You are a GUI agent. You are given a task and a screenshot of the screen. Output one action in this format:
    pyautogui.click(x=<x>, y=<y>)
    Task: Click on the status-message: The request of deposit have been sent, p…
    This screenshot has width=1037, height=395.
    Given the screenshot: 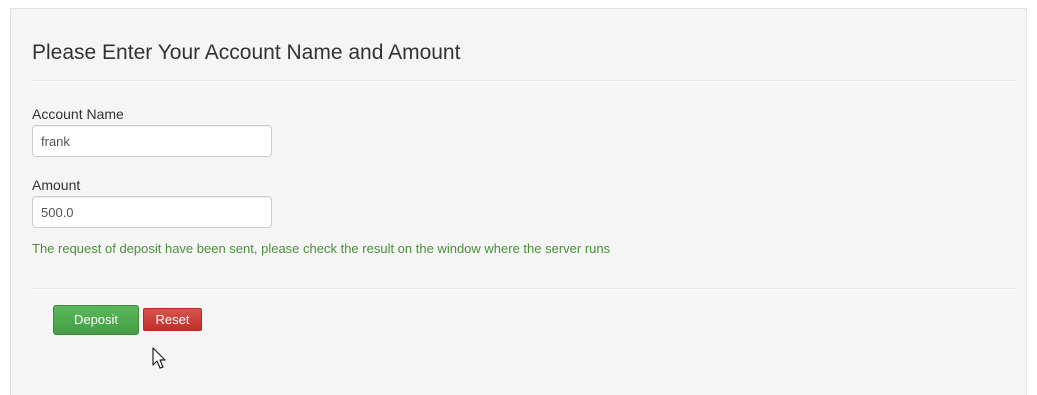 What is the action you would take?
    pyautogui.click(x=321, y=248)
    